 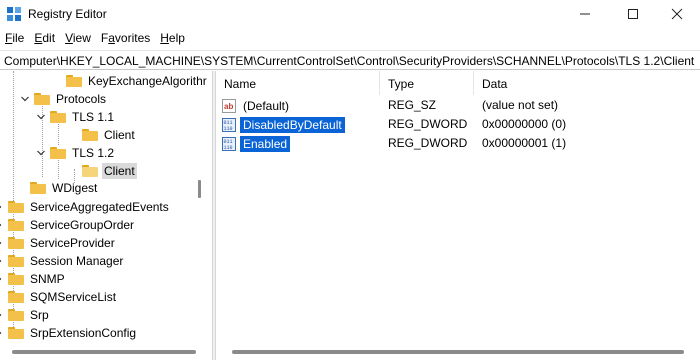 I want to click on tree-node: Session Manager, so click(x=62, y=261).